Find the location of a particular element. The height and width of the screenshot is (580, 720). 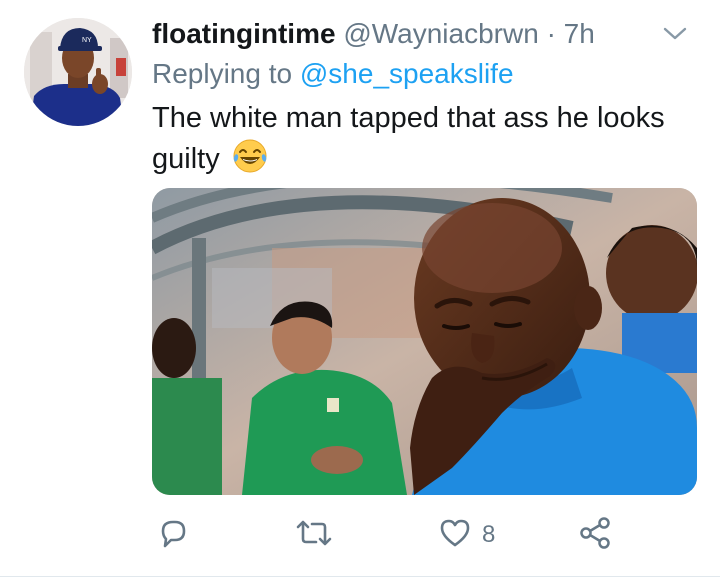

heart-icon is located at coordinates (455, 535).